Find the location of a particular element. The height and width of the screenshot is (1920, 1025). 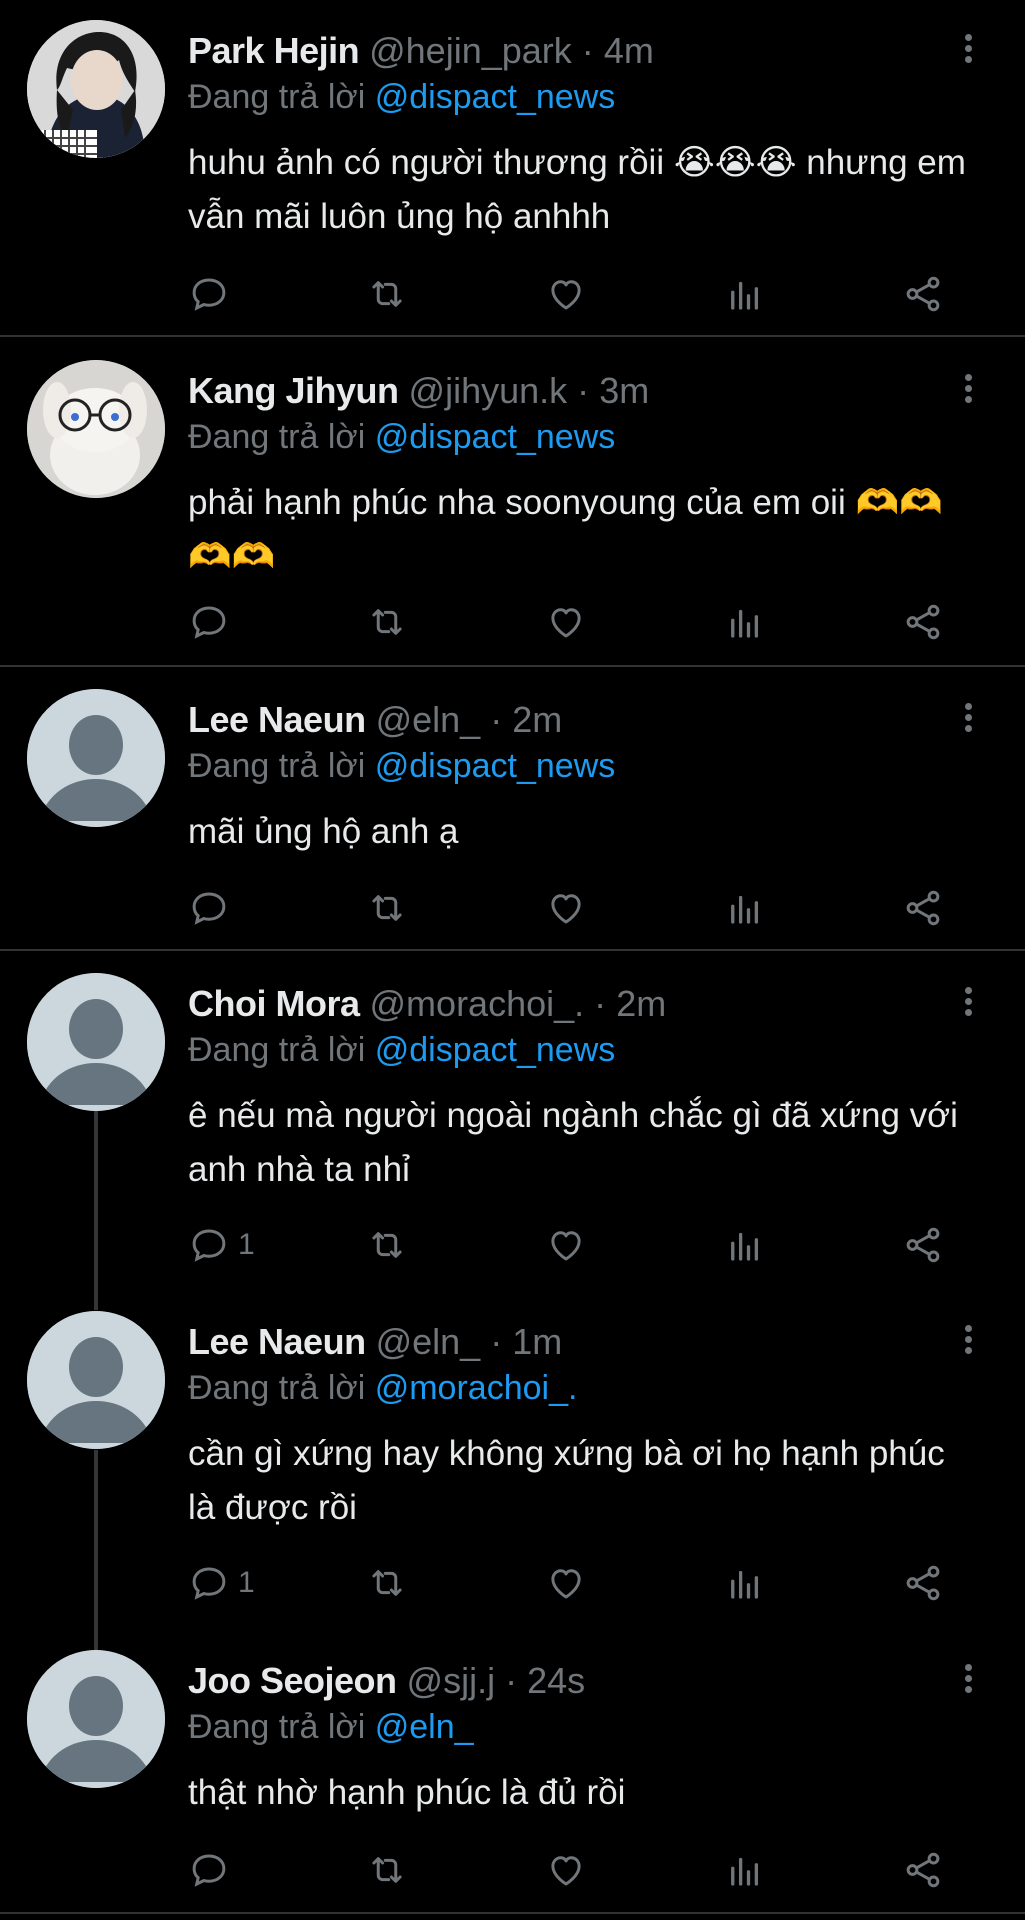

timestamp: 1m is located at coordinates (537, 1341).